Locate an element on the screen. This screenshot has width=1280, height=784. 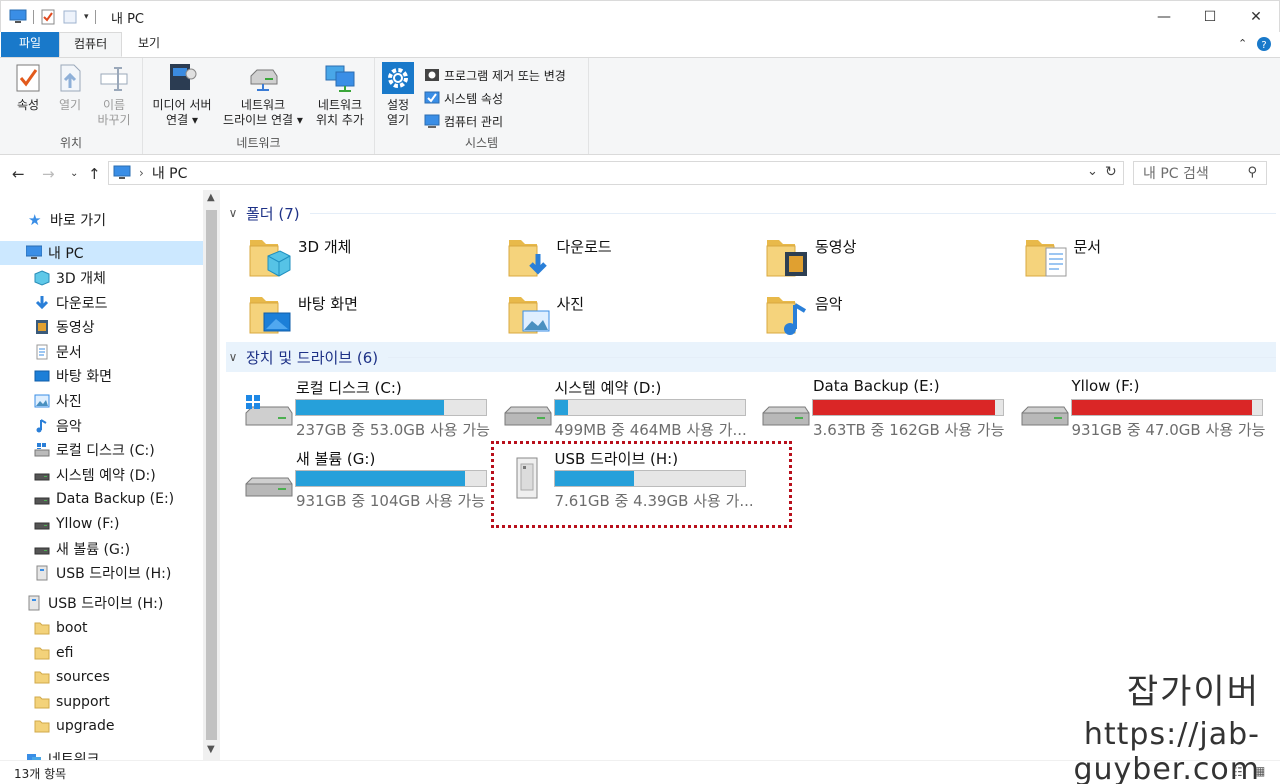
rename-button: 이름 바꾸기 is located at coordinates (114, 95).